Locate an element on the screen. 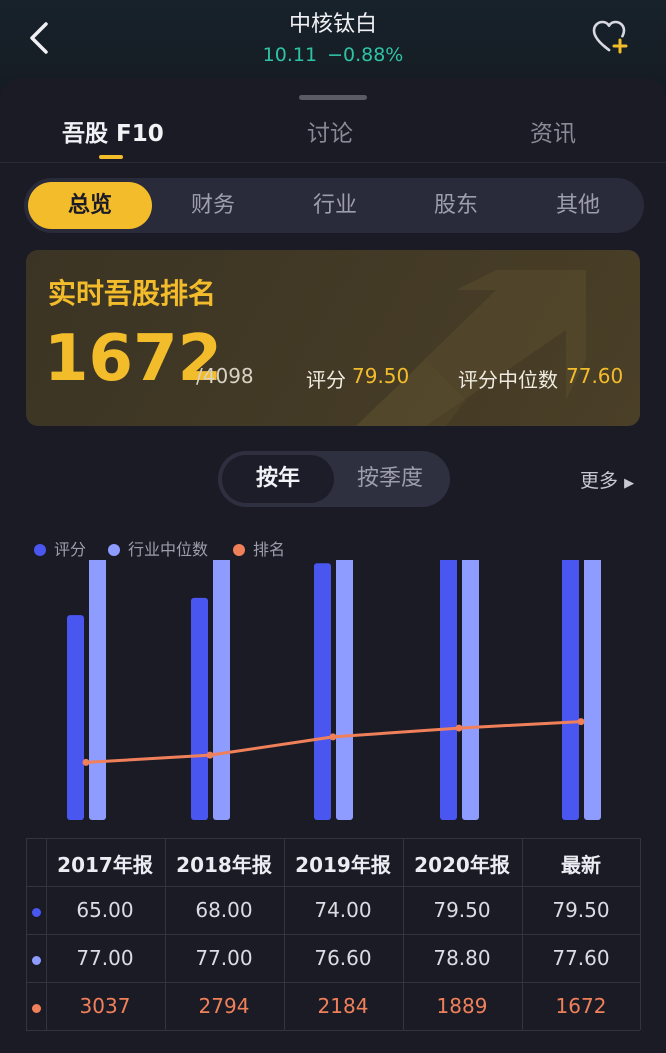  sub-tab-overview: 总览 is located at coordinates (90, 205).